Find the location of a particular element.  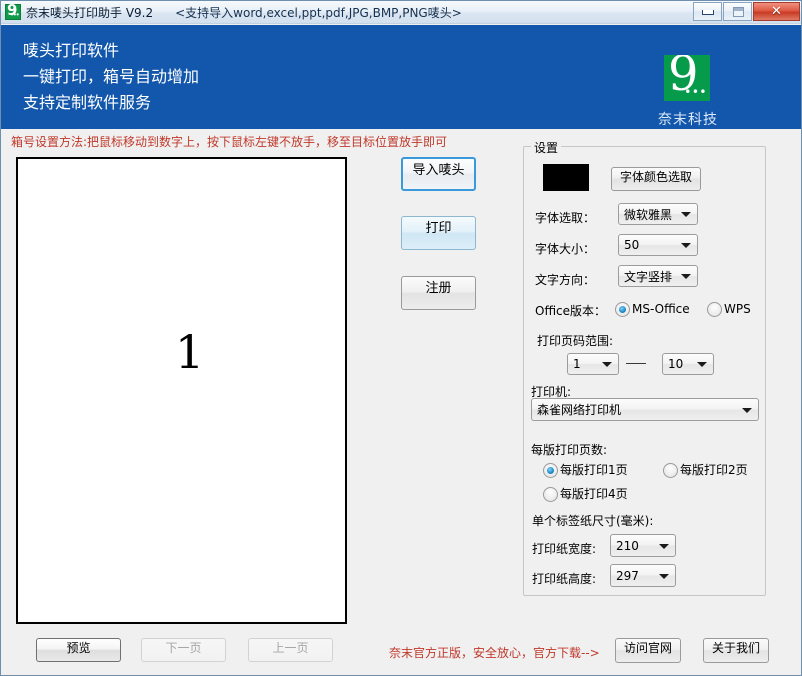

about-us-button: 关于我们 is located at coordinates (736, 650).